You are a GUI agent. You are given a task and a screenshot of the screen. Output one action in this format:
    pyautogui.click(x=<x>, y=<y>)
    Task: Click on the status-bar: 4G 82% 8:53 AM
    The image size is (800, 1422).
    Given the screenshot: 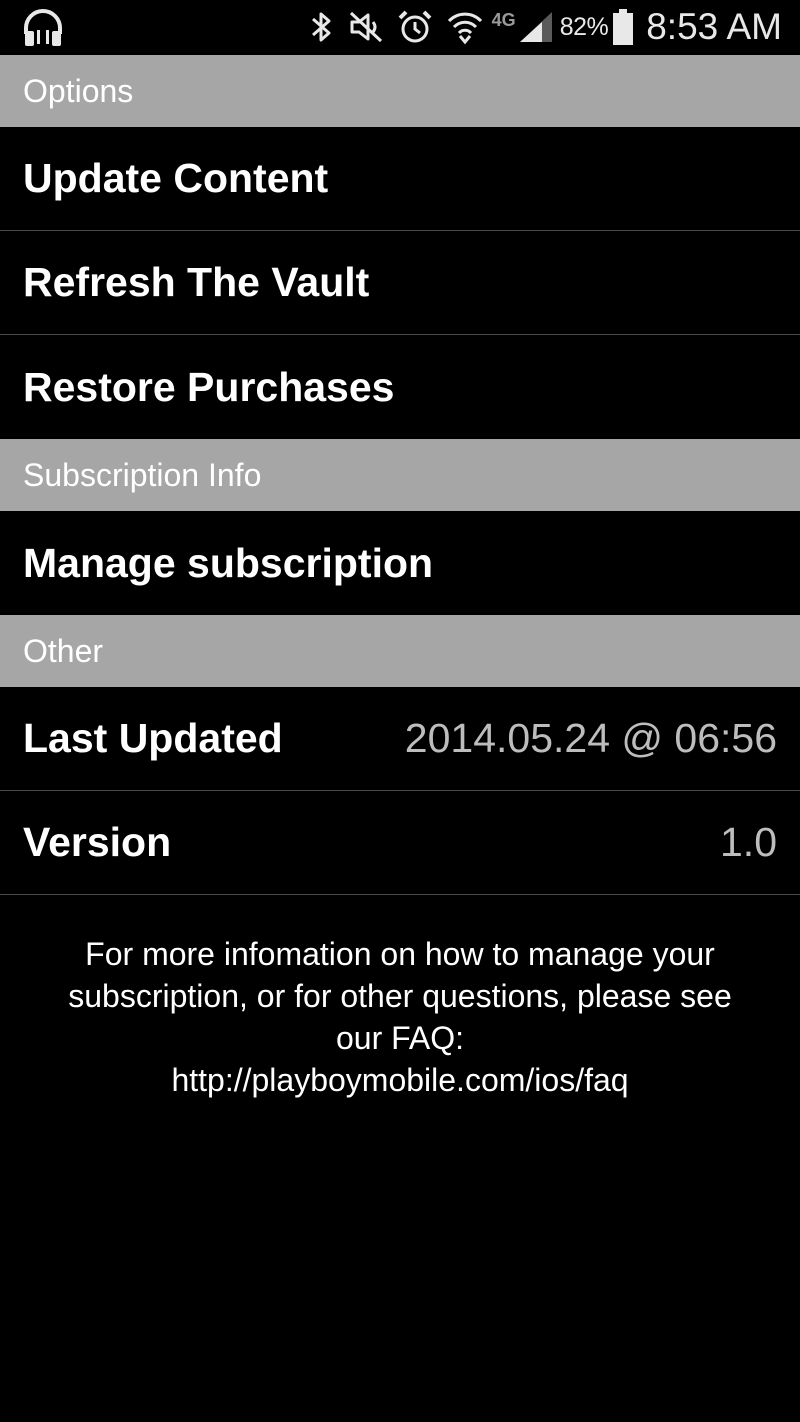 What is the action you would take?
    pyautogui.click(x=400, y=27)
    